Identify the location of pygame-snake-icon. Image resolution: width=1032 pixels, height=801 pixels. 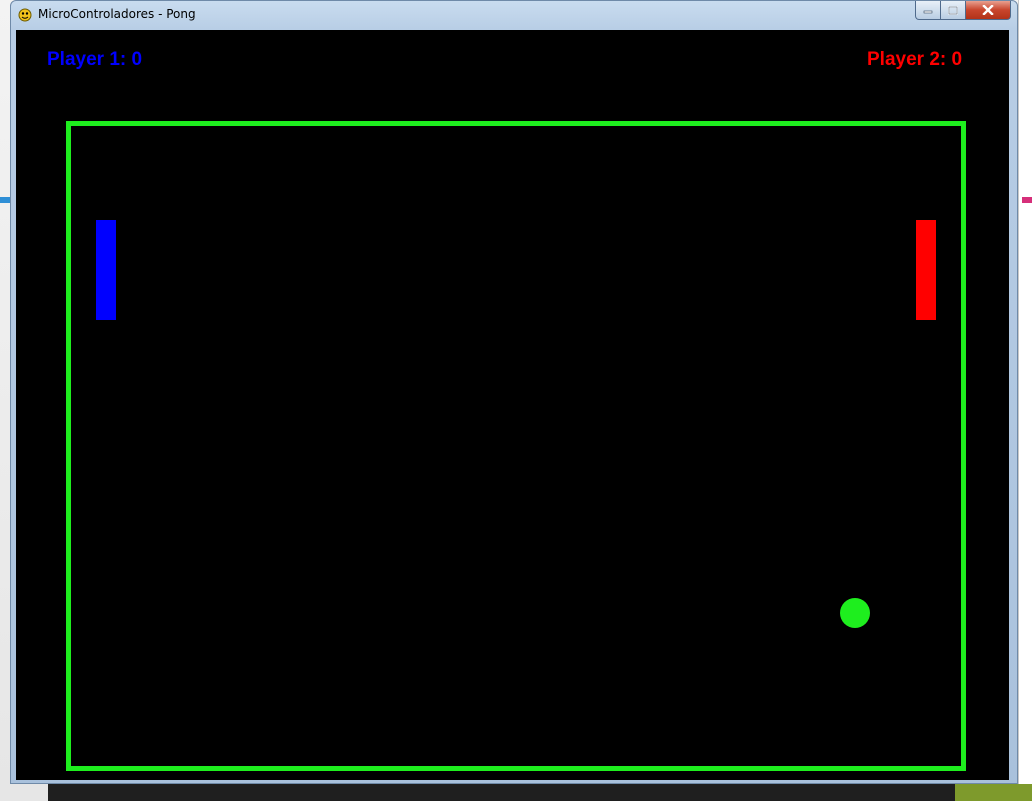
(25, 15).